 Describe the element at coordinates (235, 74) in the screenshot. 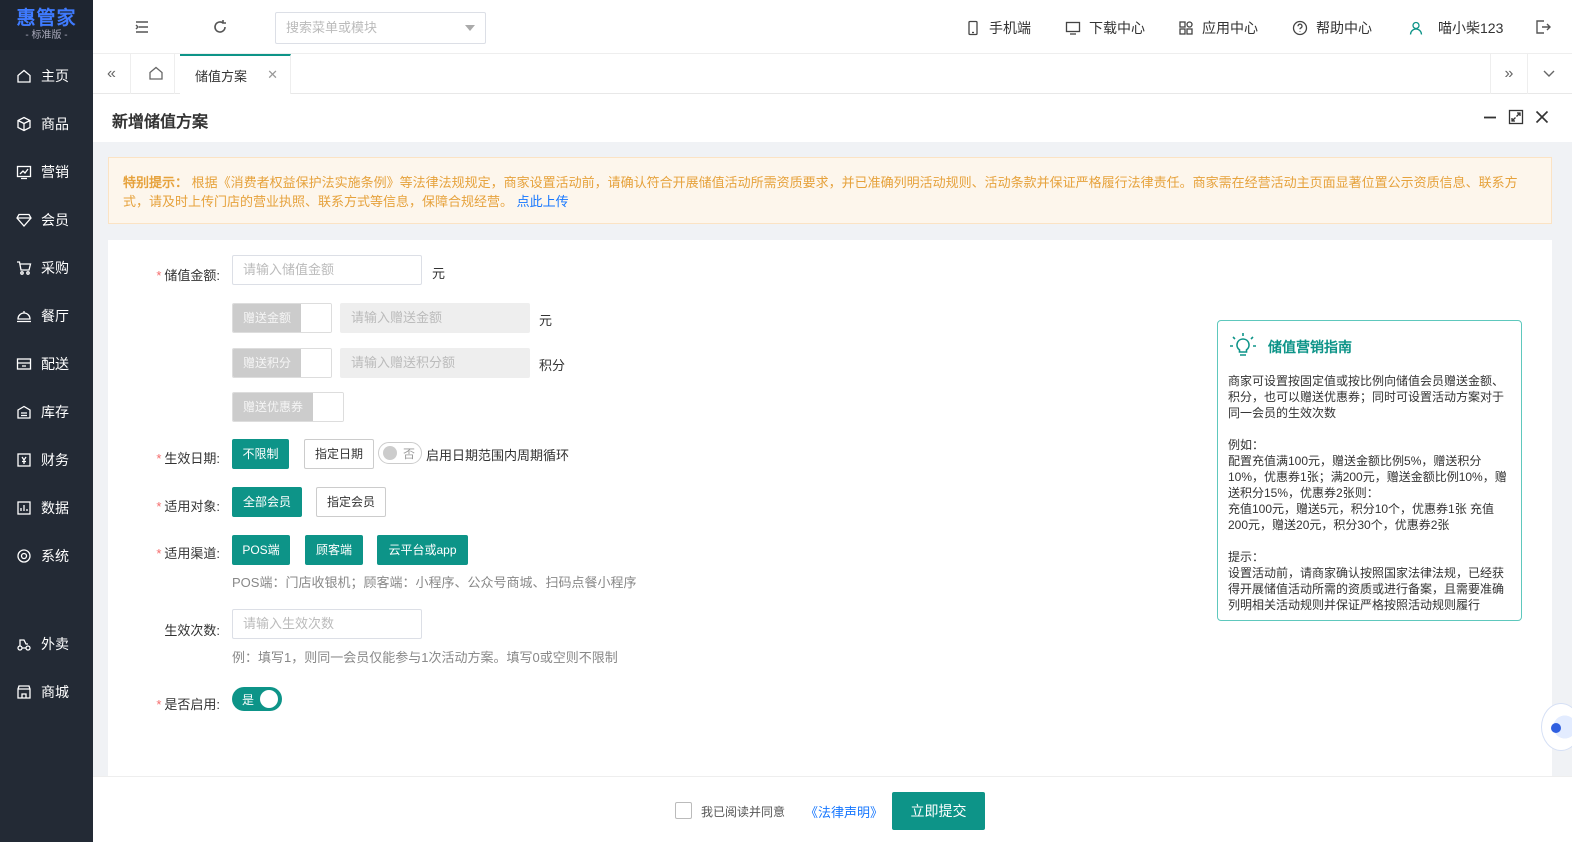

I see `tab-stored-value-plan: 储值方案 ✕` at that location.